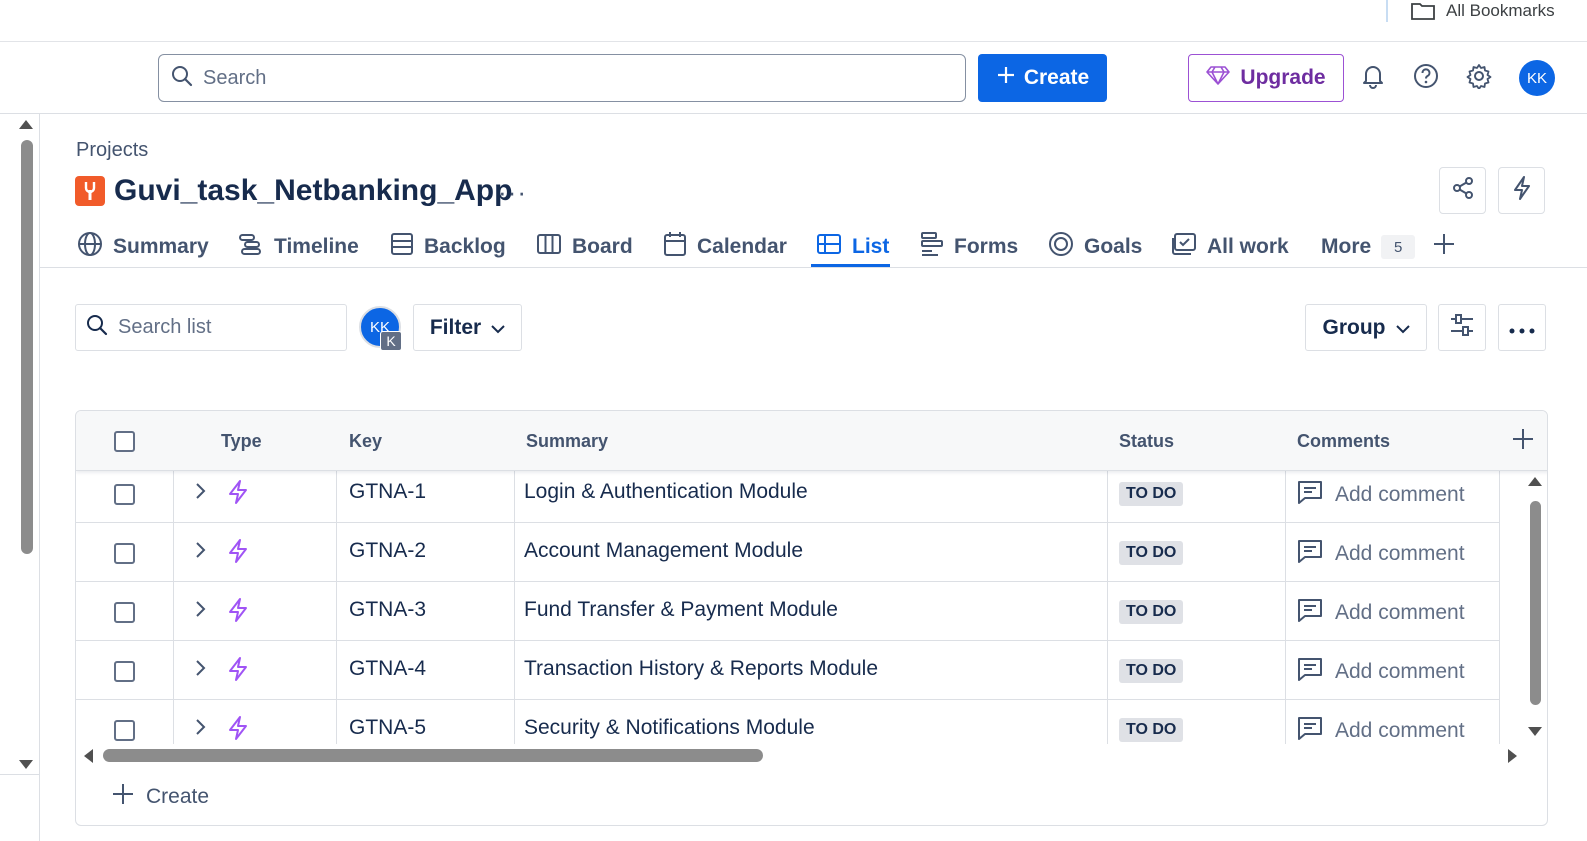 The width and height of the screenshot is (1587, 841). What do you see at coordinates (1230, 247) in the screenshot?
I see `tab-all-work: All work` at bounding box center [1230, 247].